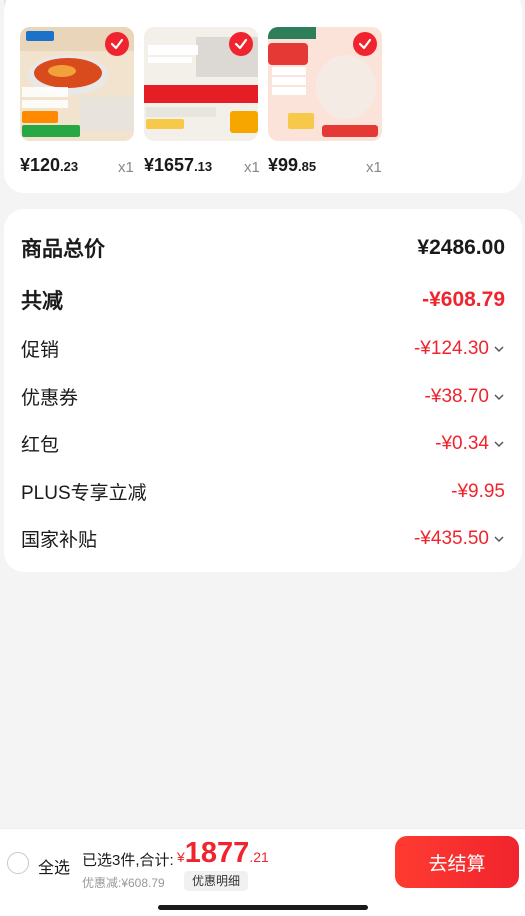 The image size is (525, 916). Describe the element at coordinates (263, 491) in the screenshot. I see `plus-discount-row: PLUS专享立减 -¥9.95` at that location.